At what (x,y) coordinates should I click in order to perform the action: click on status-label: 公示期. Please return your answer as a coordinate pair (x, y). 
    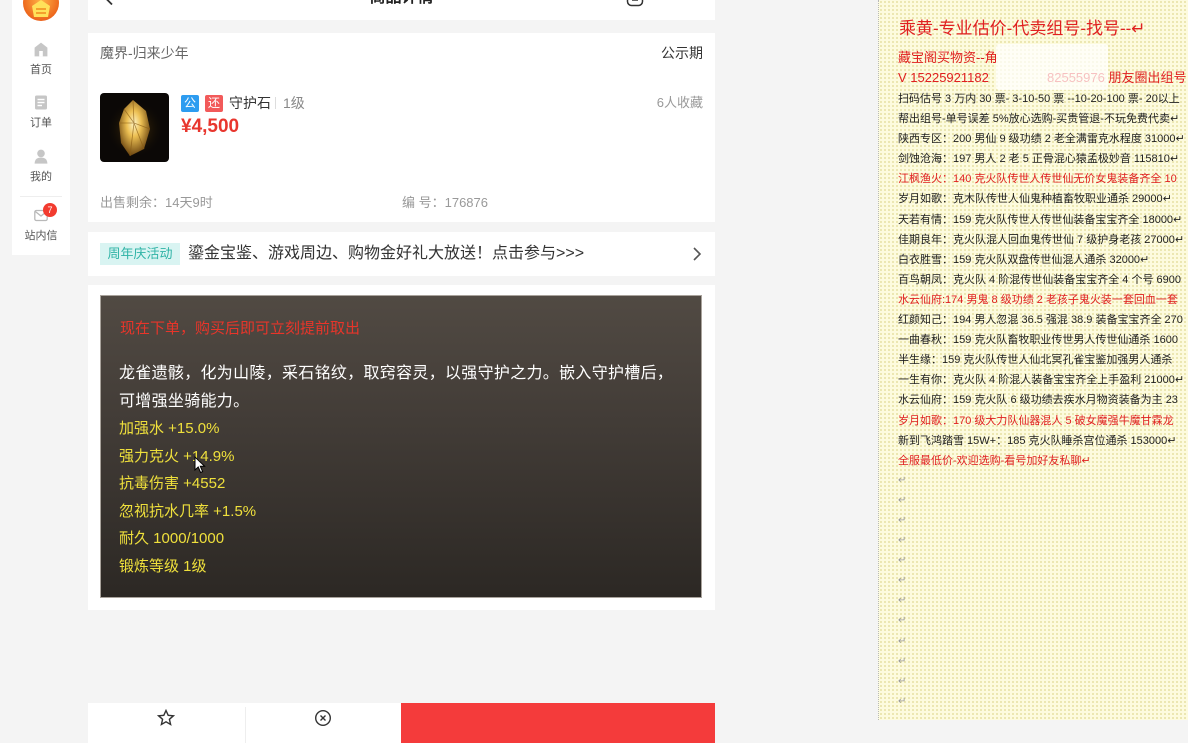
    Looking at the image, I should click on (682, 53).